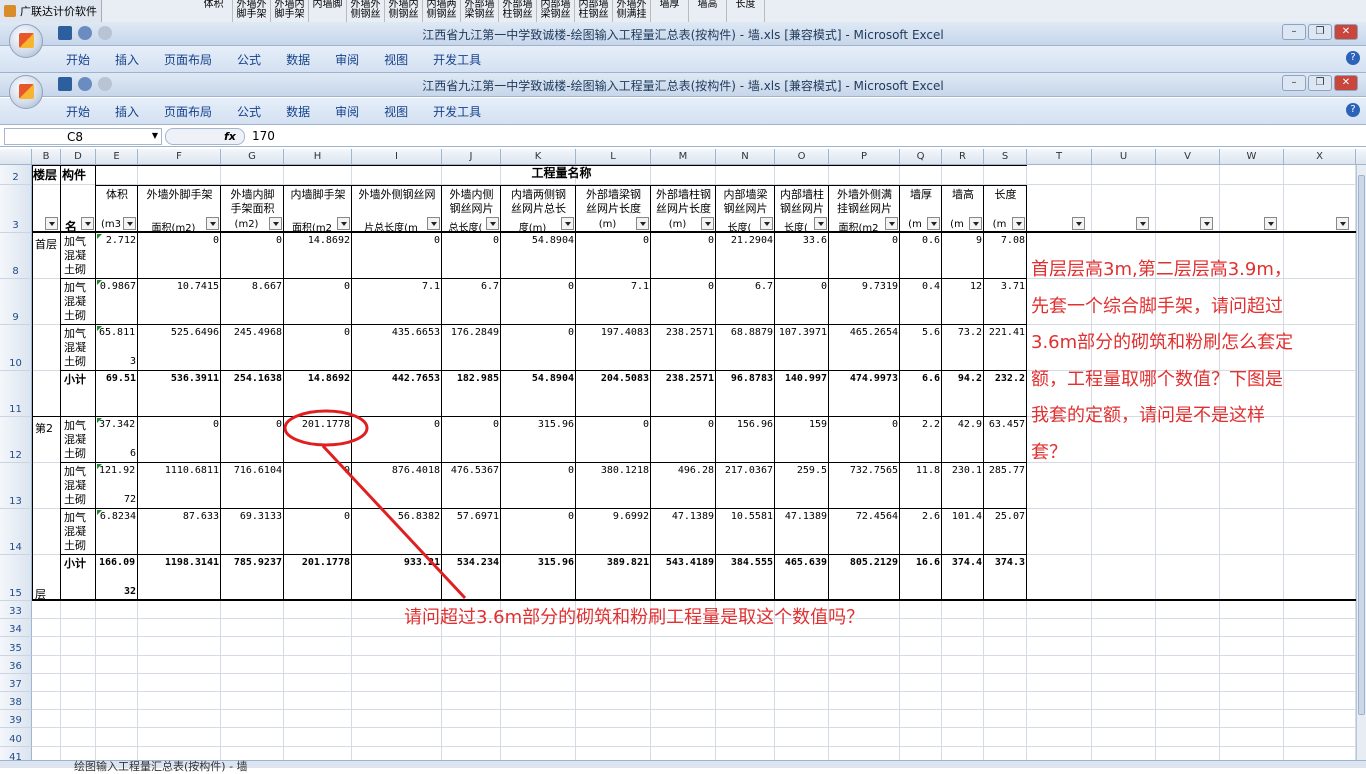 Image resolution: width=1366 pixels, height=774 pixels. Describe the element at coordinates (864, 332) in the screenshot. I see `data-cell: 465.2654` at that location.